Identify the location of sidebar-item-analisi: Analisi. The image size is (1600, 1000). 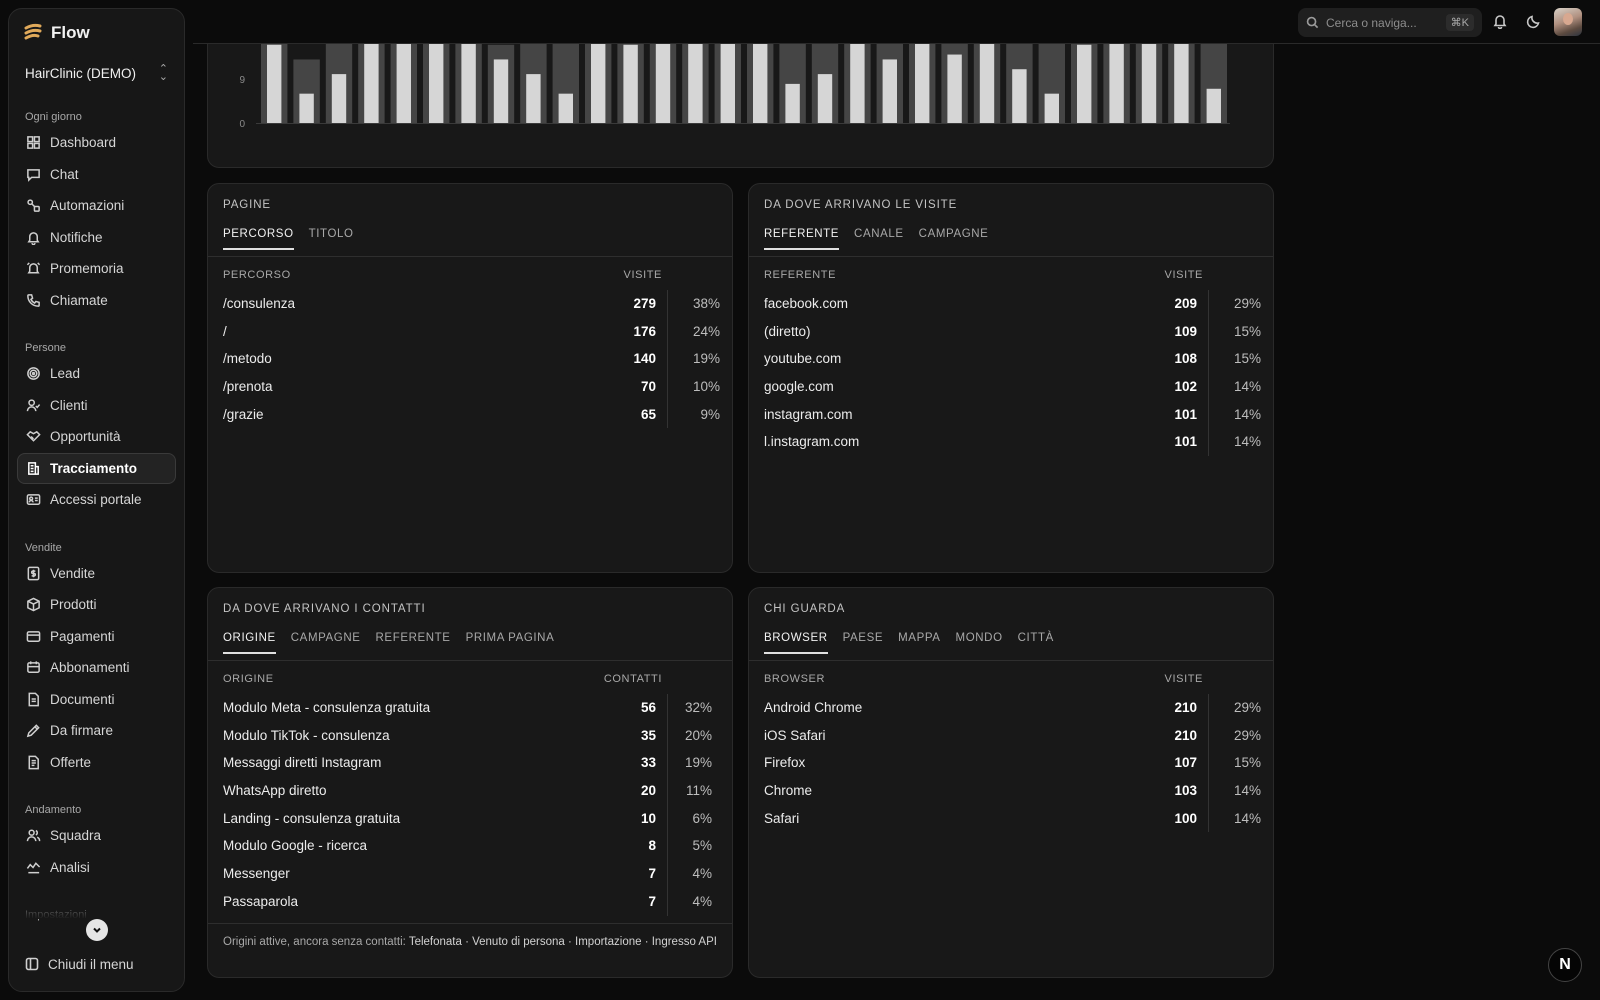
(96, 868).